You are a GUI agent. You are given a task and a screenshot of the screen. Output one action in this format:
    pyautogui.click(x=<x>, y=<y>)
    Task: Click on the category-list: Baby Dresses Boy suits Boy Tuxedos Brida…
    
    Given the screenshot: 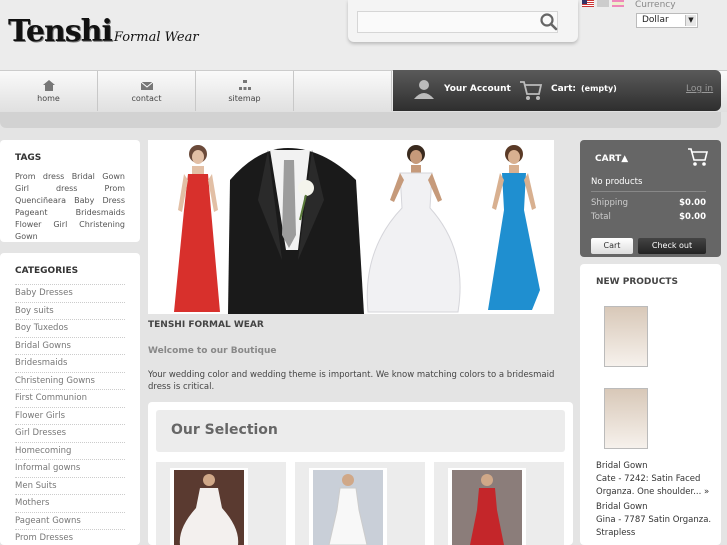 What is the action you would take?
    pyautogui.click(x=70, y=414)
    